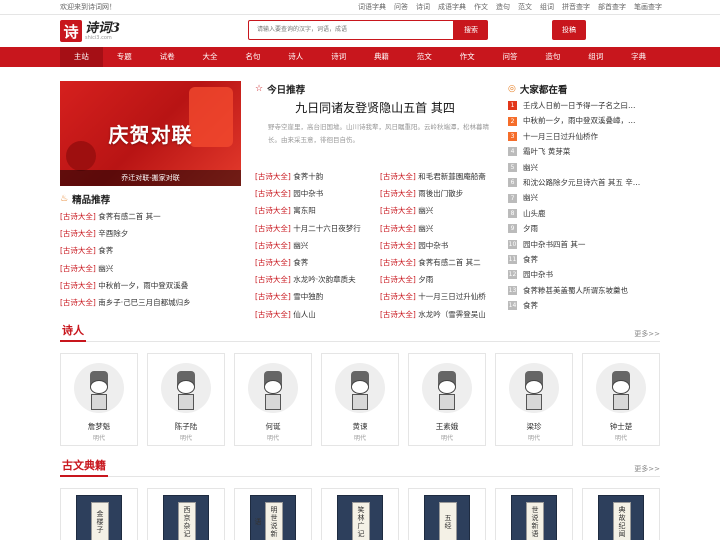 This screenshot has height=540, width=720. Describe the element at coordinates (308, 297) in the screenshot. I see `item-text: 雪中独酌` at that location.